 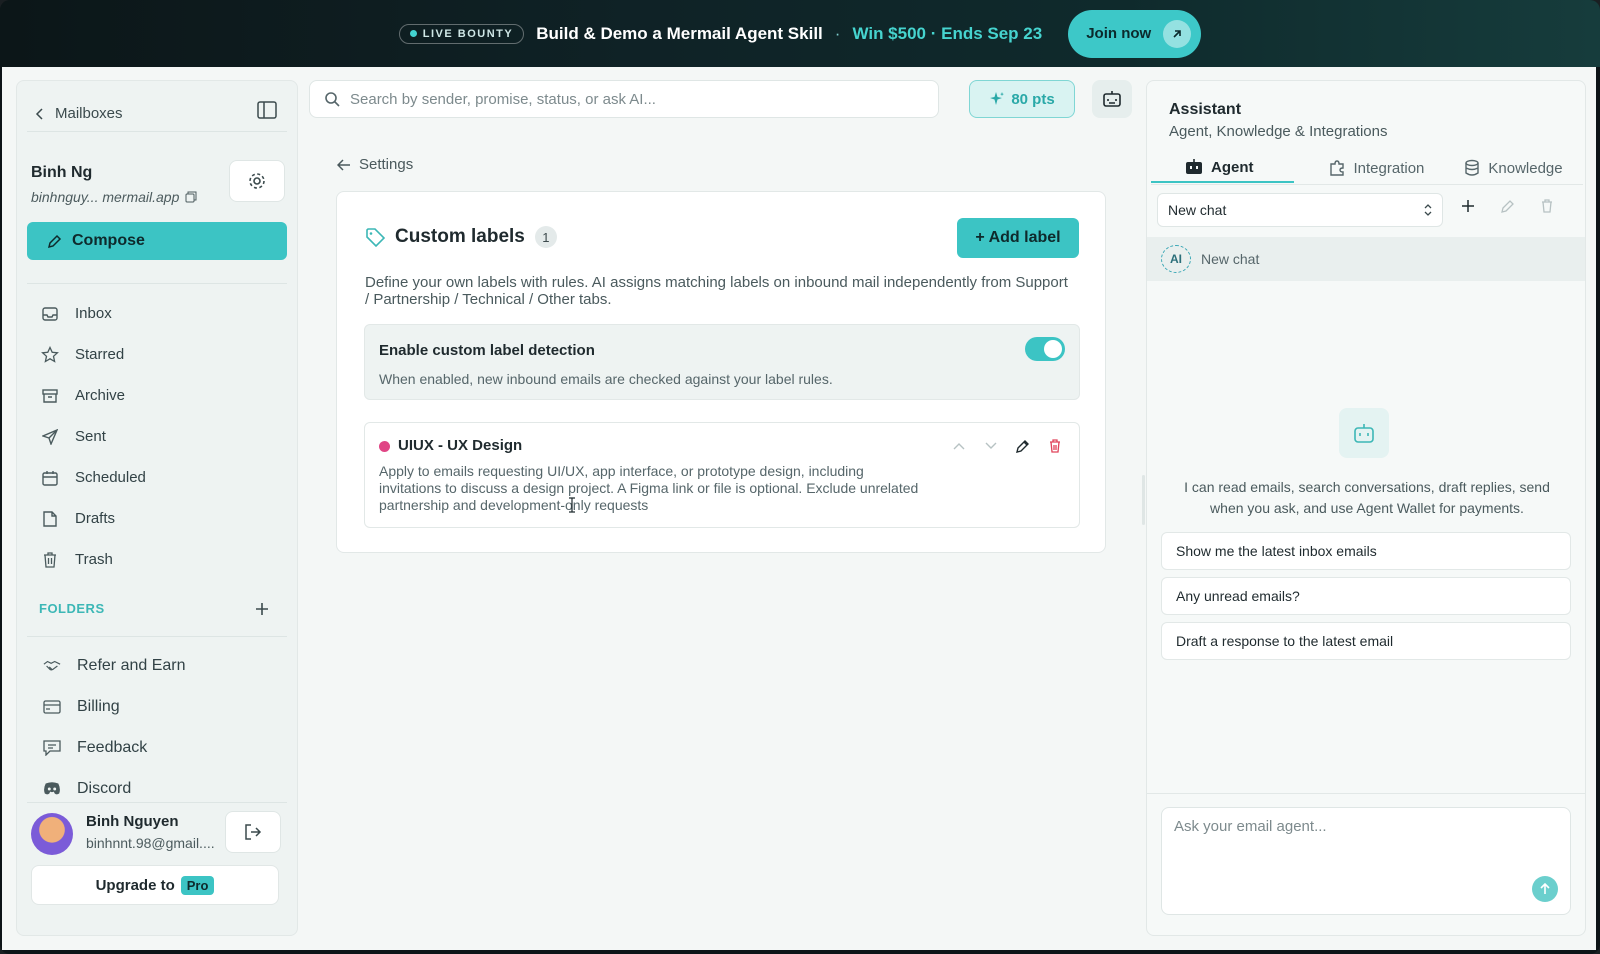 I want to click on upgrade-button: Upgrade to Pro, so click(x=155, y=885).